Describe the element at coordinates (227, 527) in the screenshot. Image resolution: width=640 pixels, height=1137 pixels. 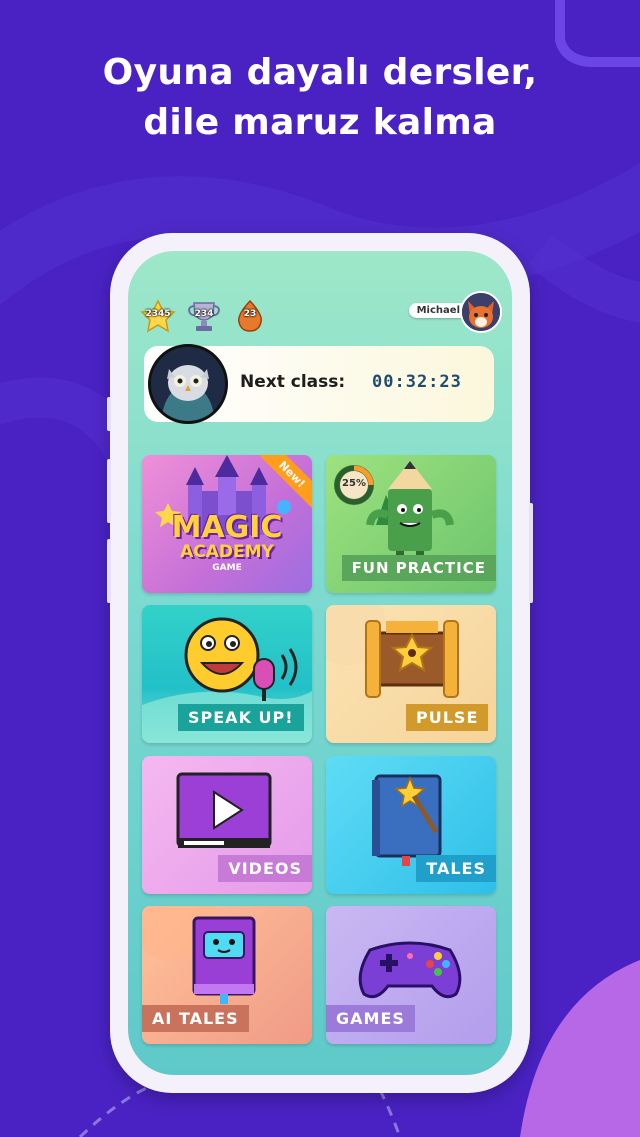
I see `magic-title: MAGIC` at that location.